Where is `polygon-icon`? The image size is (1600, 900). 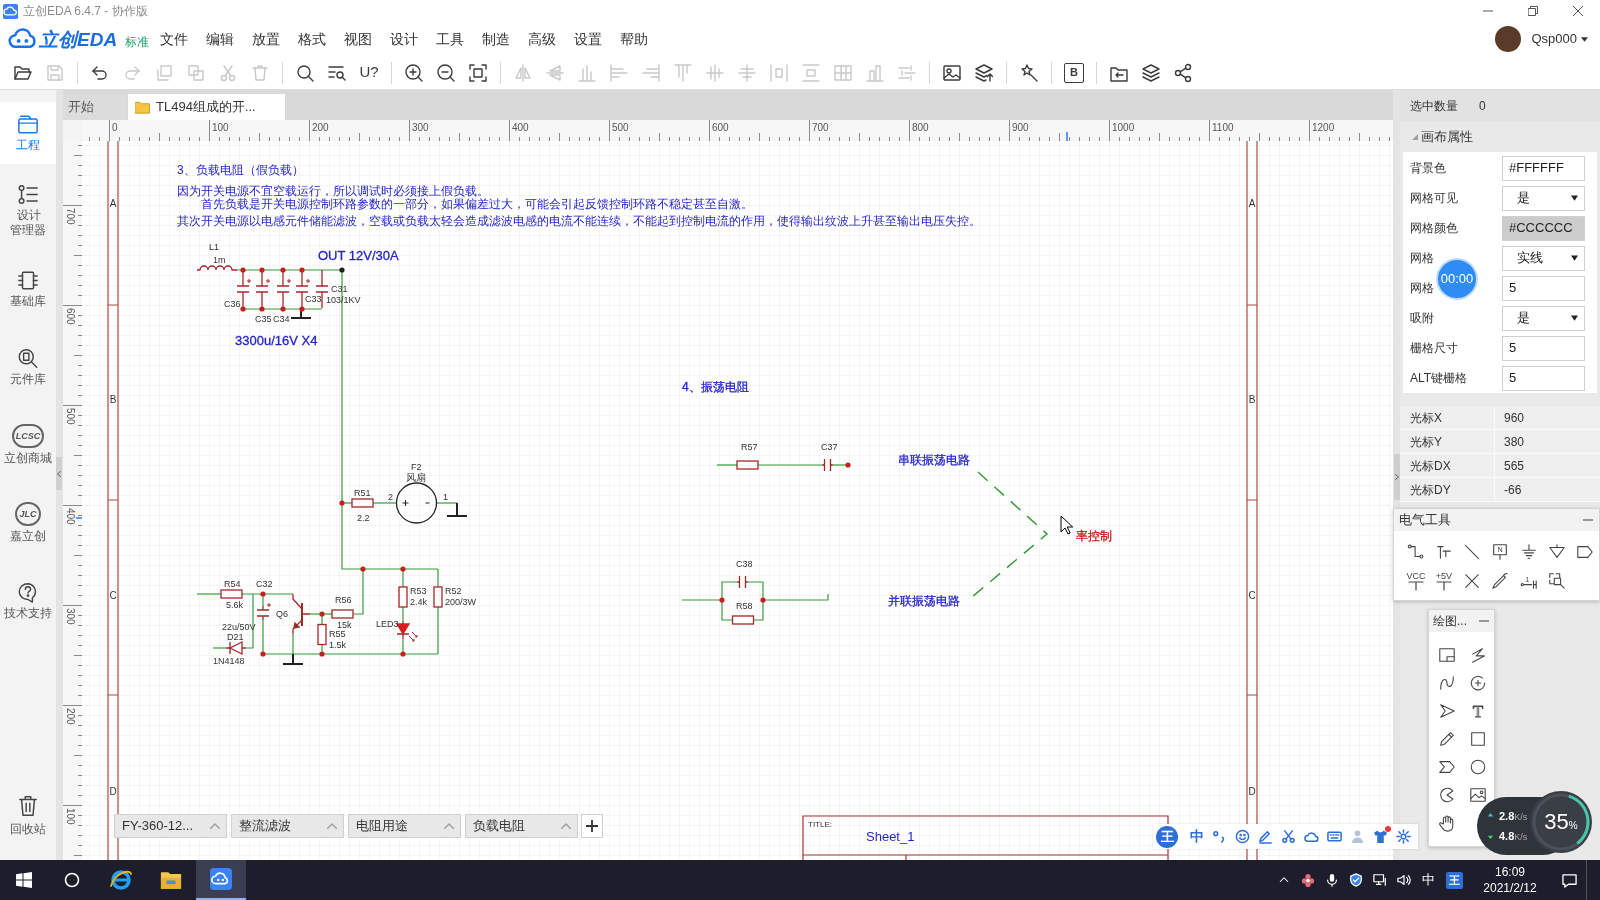
polygon-icon is located at coordinates (1447, 767).